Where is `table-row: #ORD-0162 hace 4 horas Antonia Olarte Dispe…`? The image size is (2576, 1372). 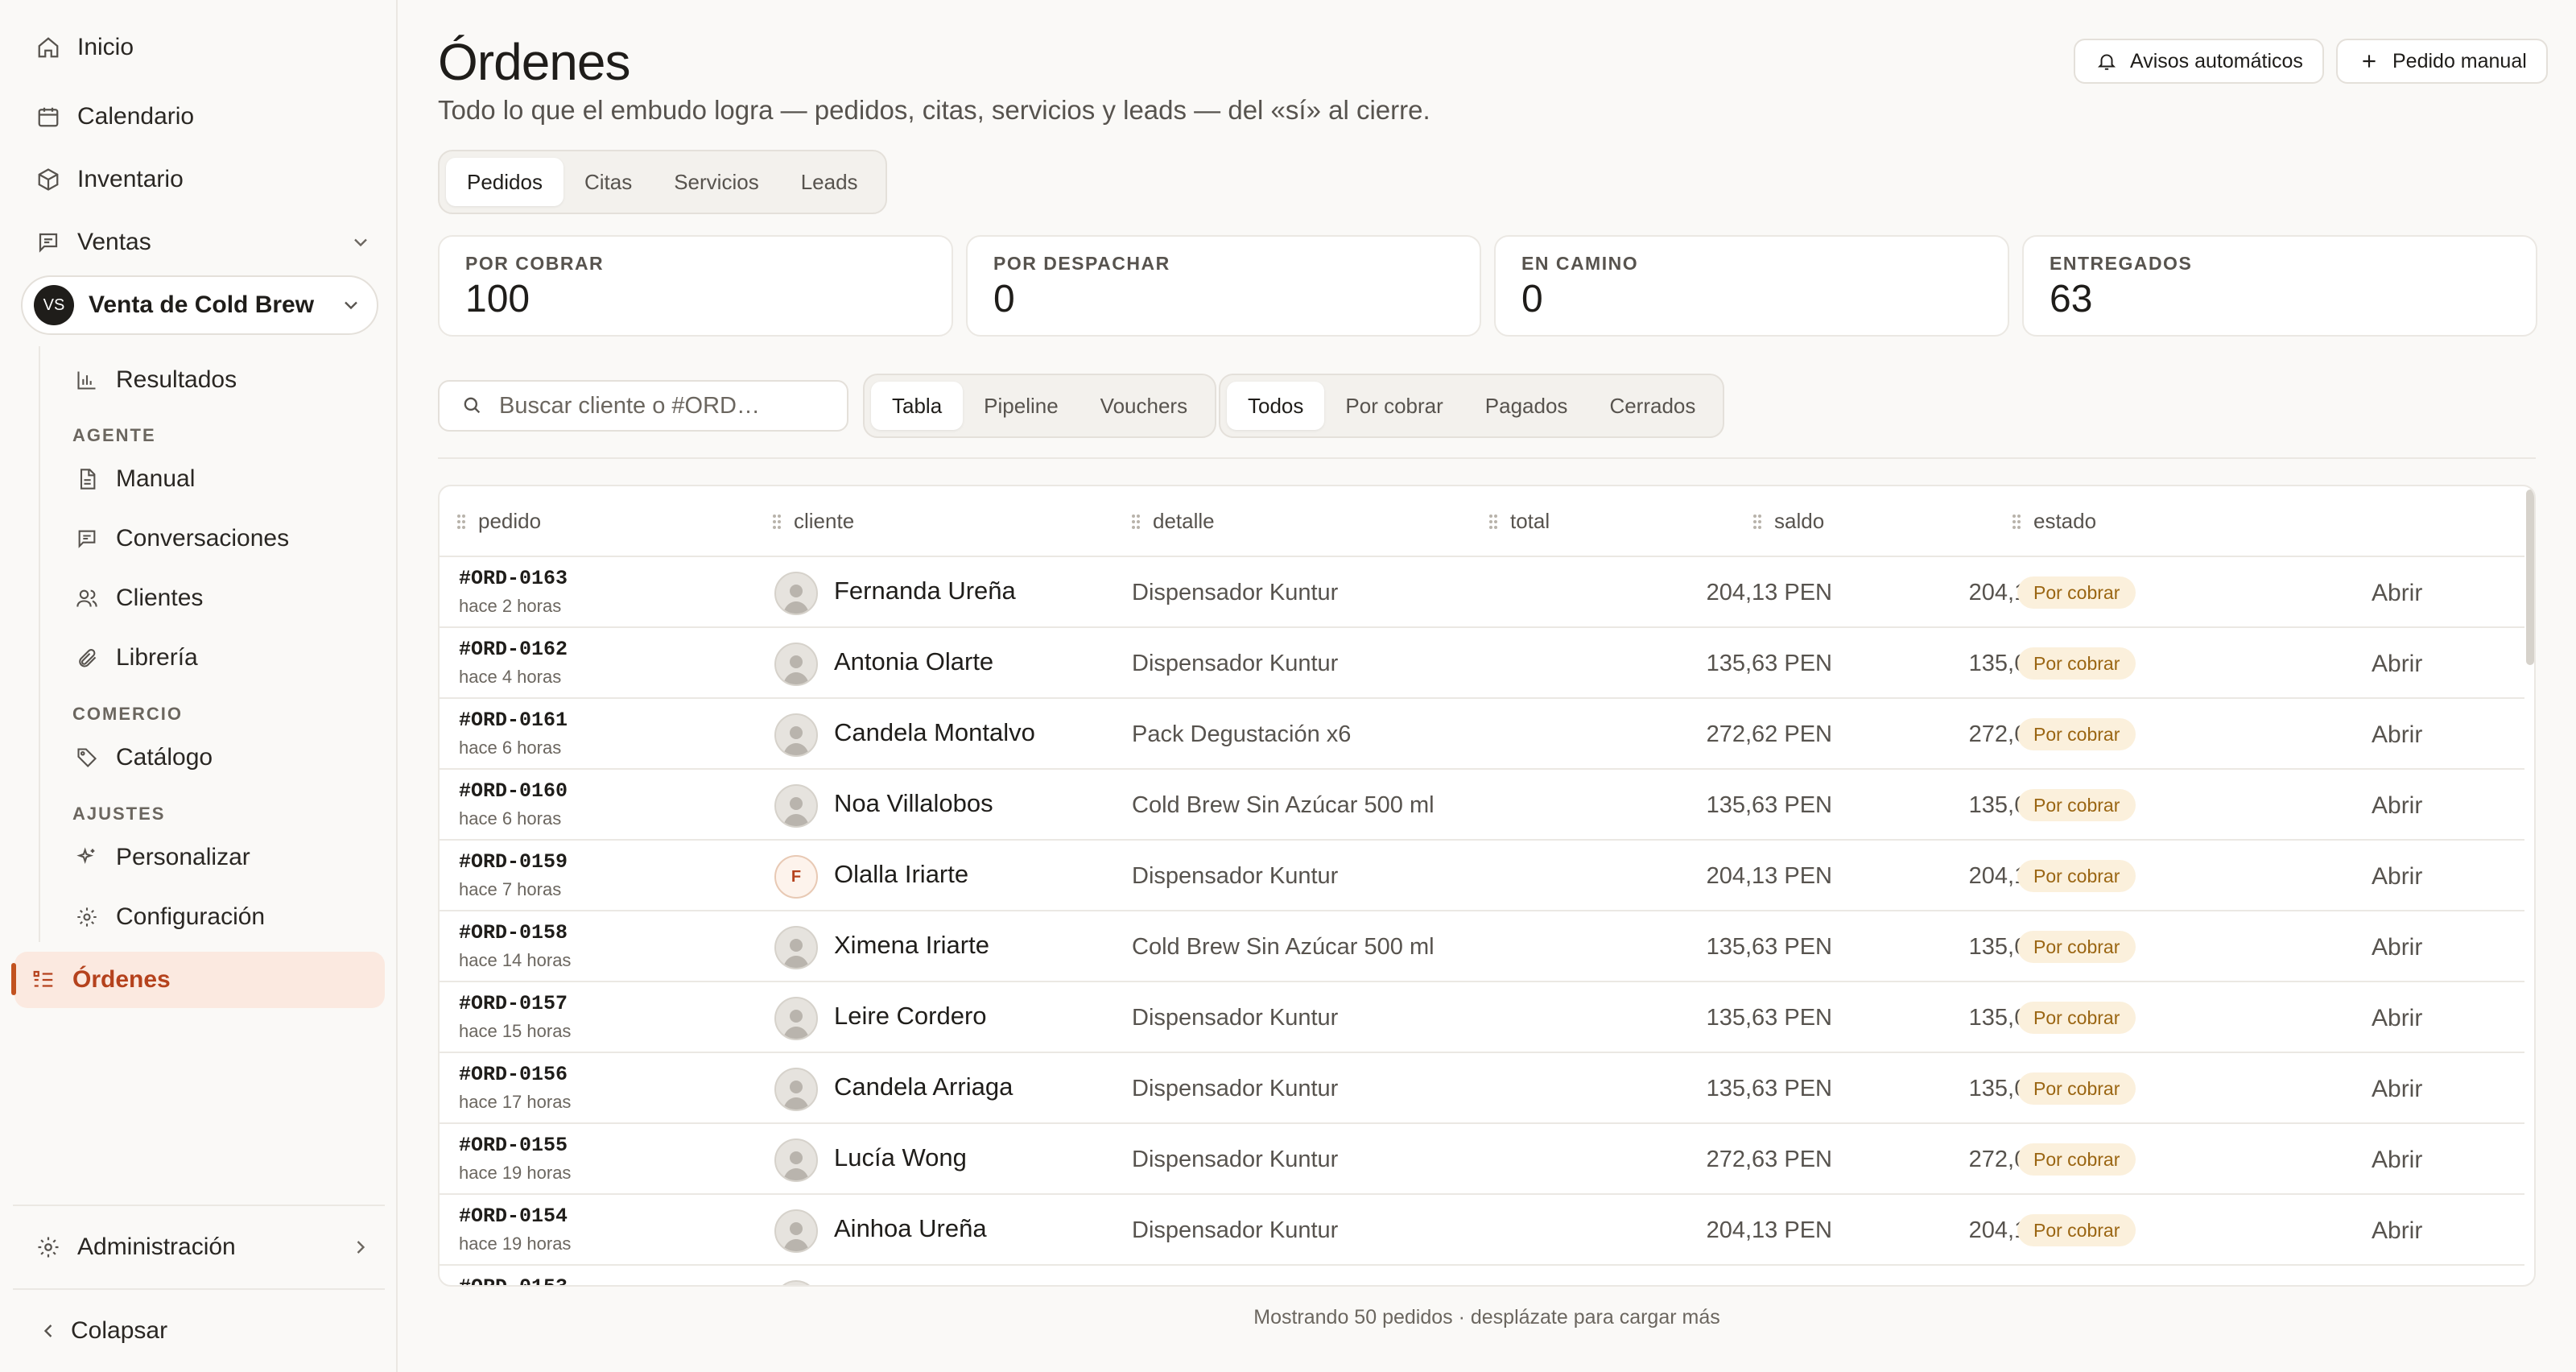 table-row: #ORD-0162 hace 4 horas Antonia Olarte Dispe… is located at coordinates (1482, 663).